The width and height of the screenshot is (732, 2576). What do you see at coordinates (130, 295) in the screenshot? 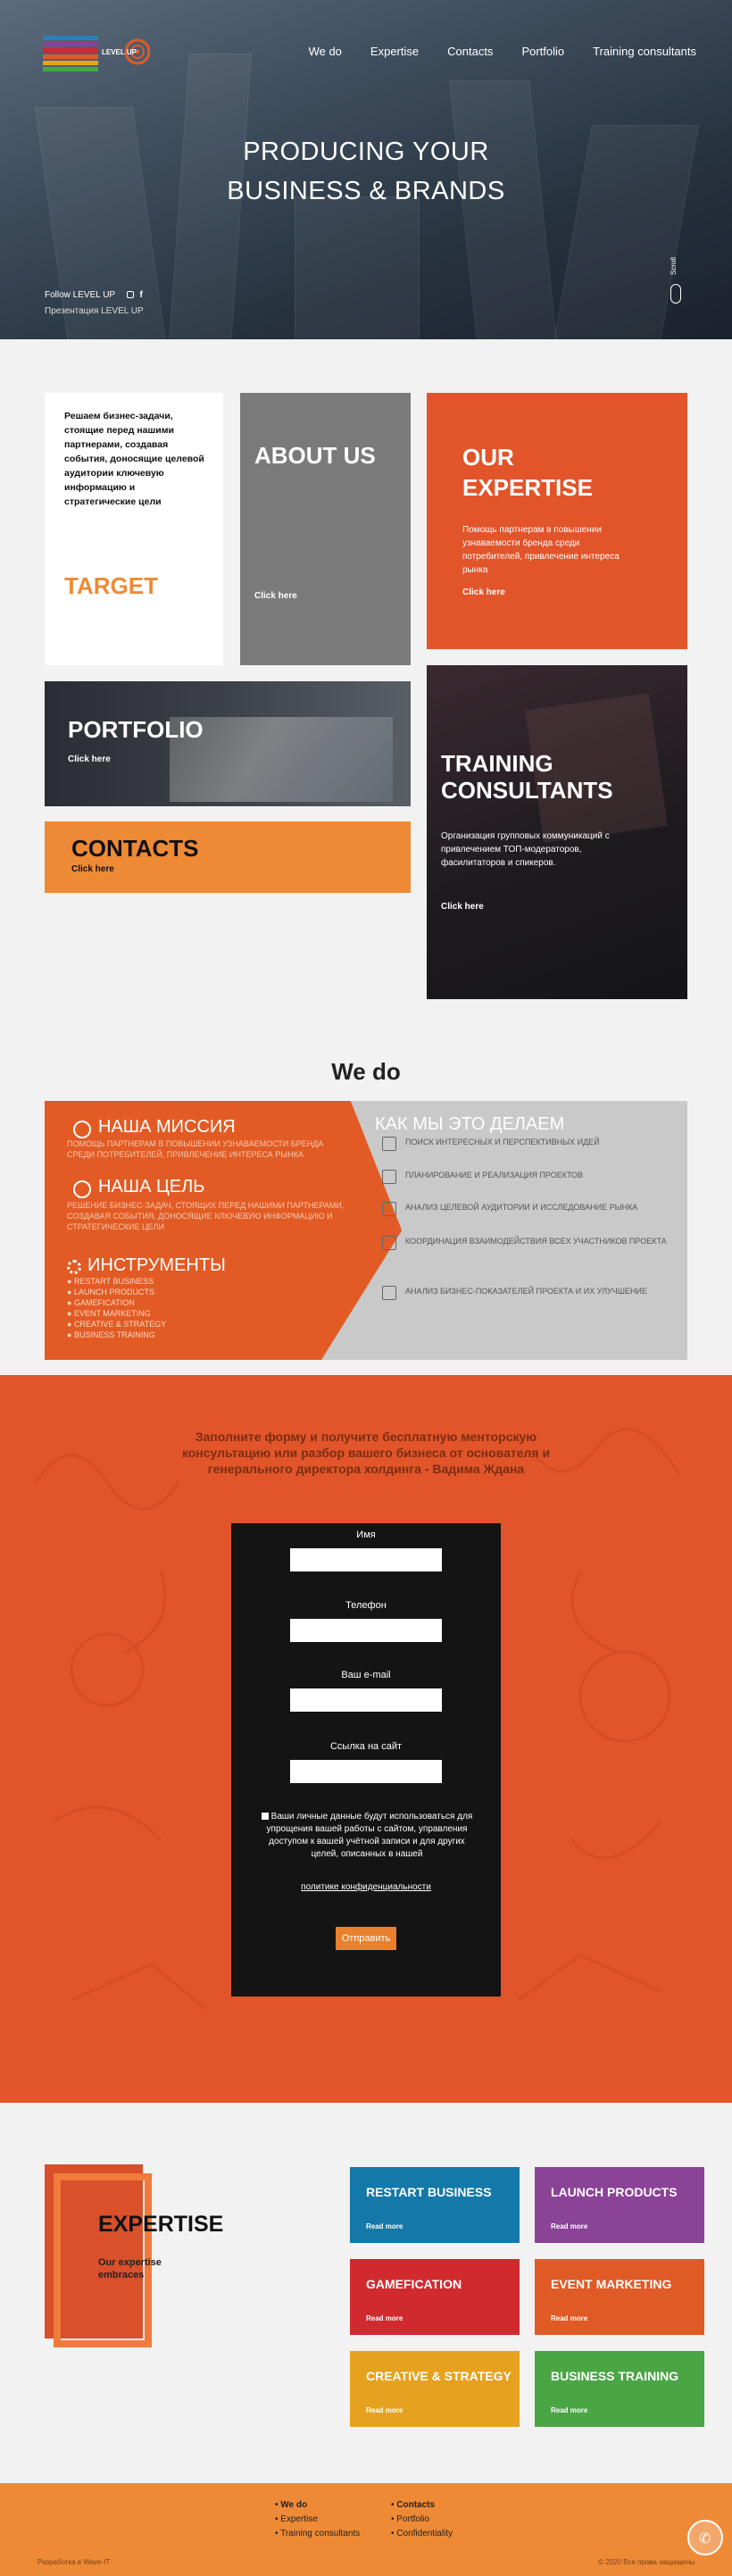
I see `instagram-icon` at bounding box center [130, 295].